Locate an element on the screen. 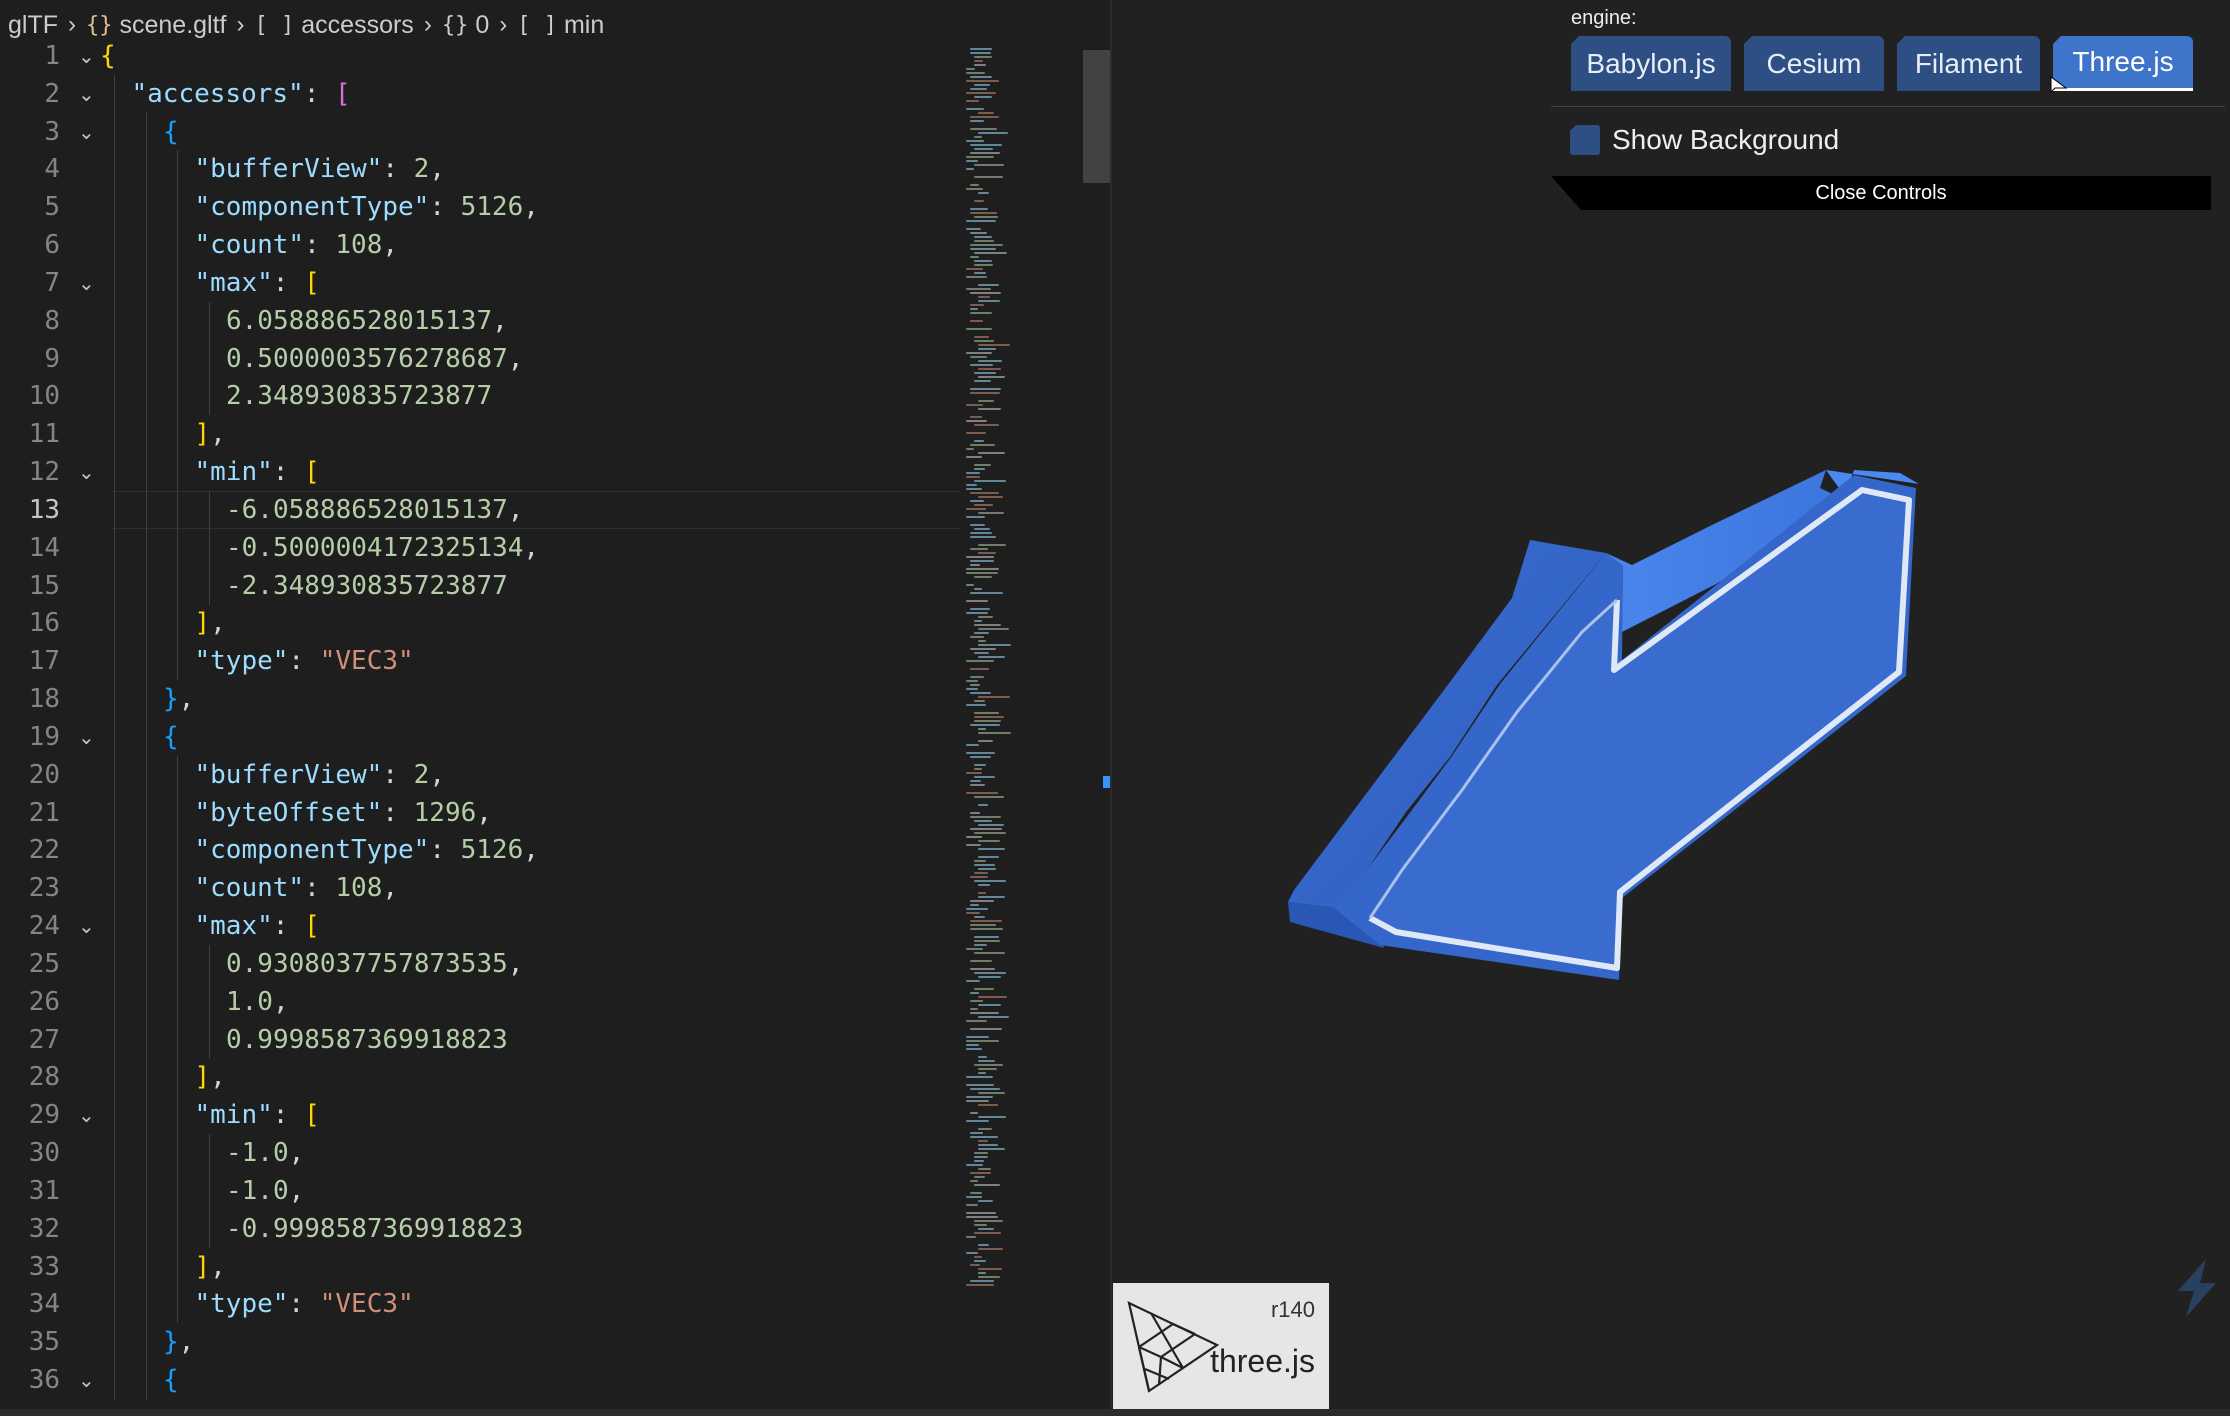 The width and height of the screenshot is (2230, 1416). code-line: 7 ⌄ "max": [ is located at coordinates (480, 282).